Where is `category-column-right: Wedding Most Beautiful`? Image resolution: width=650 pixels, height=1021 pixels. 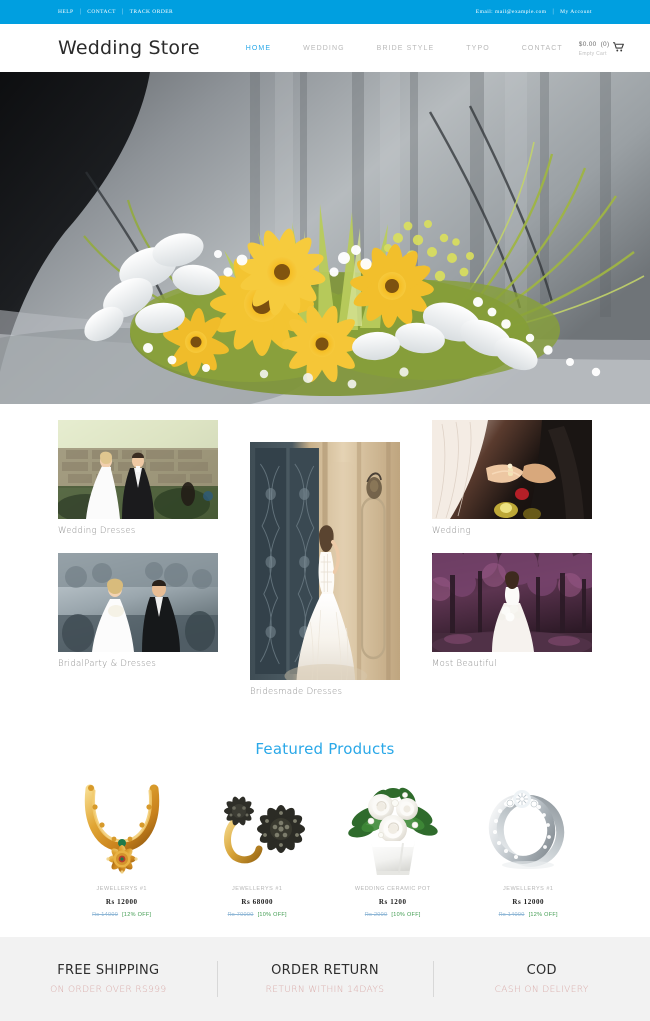
category-column-right: Wedding Most Beautiful is located at coordinates (512, 567).